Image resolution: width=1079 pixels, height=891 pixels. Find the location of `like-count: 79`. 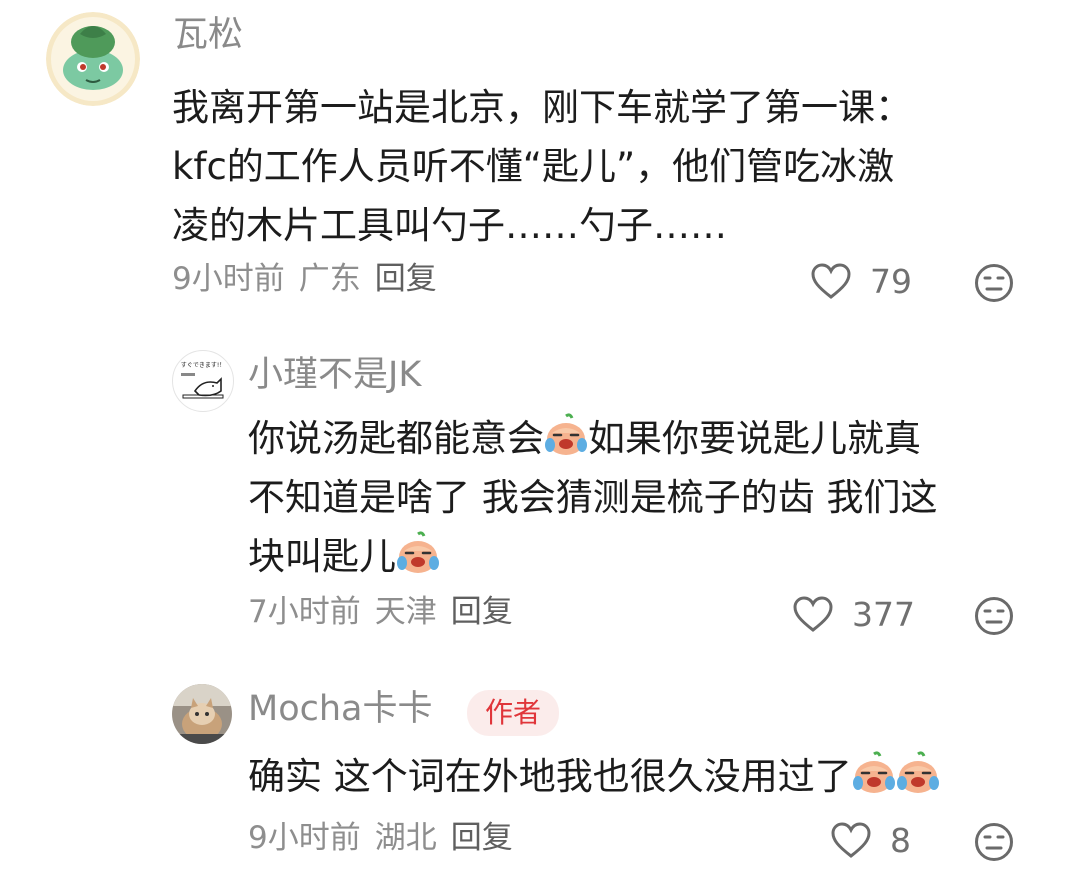

like-count: 79 is located at coordinates (891, 281).